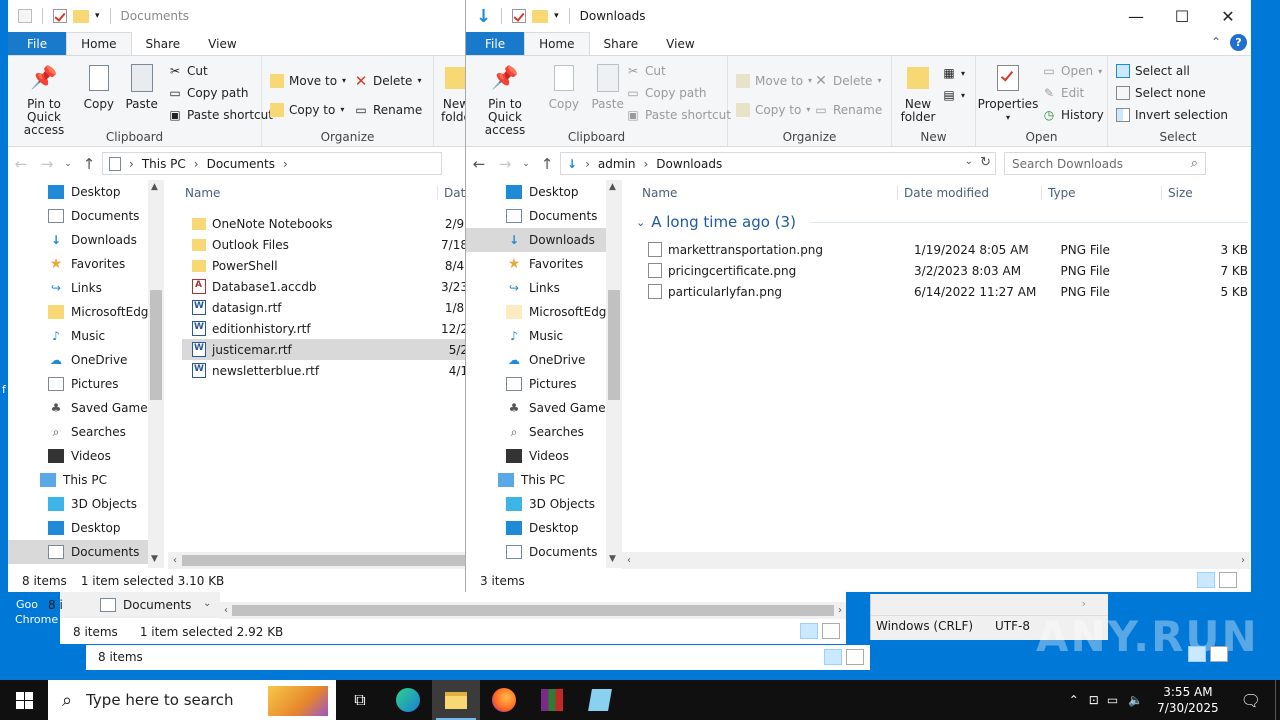 The image size is (1280, 720). I want to click on minimize-button: —, so click(1136, 16).